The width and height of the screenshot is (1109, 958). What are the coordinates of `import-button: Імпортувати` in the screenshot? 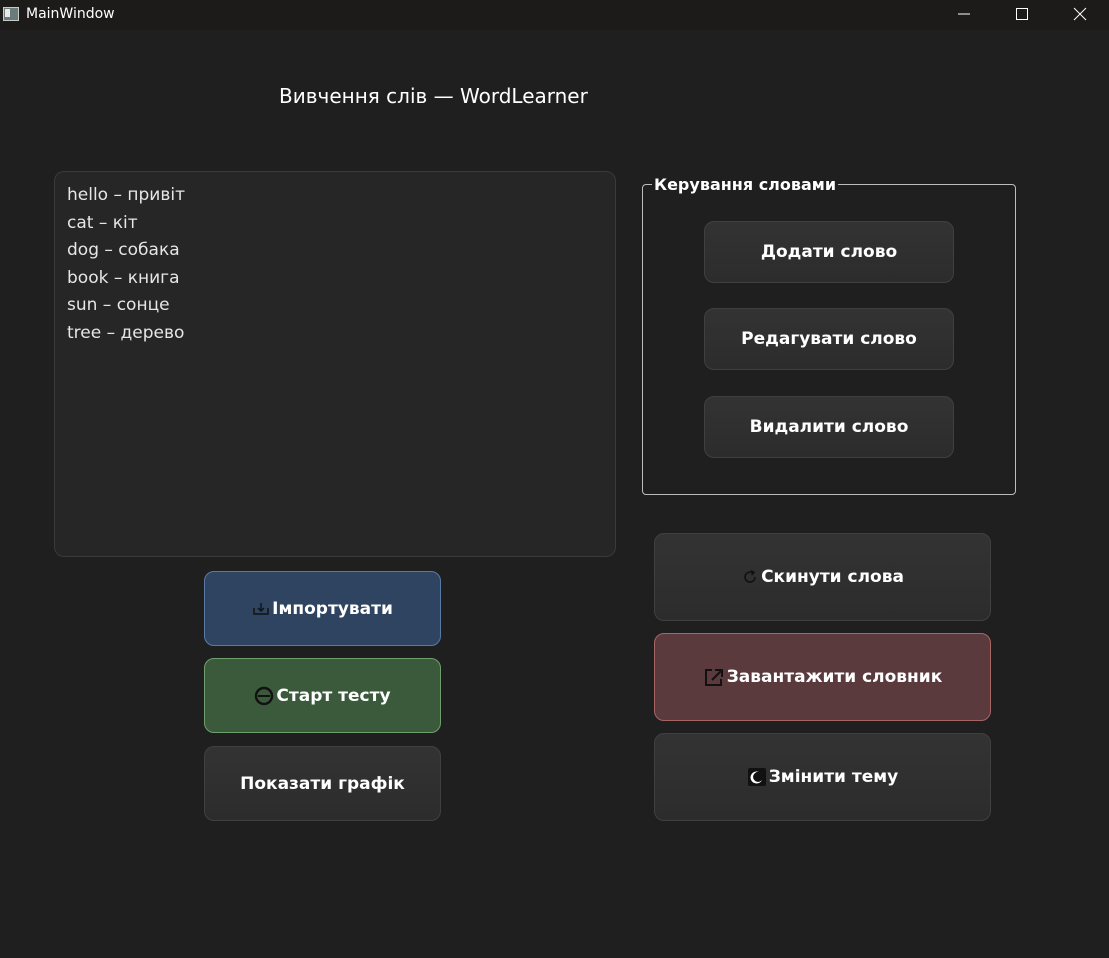 It's located at (322, 608).